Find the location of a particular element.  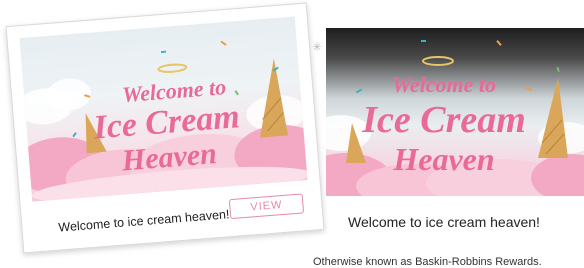

banner-caption: Welcome to ice cream heaven! is located at coordinates (444, 222).